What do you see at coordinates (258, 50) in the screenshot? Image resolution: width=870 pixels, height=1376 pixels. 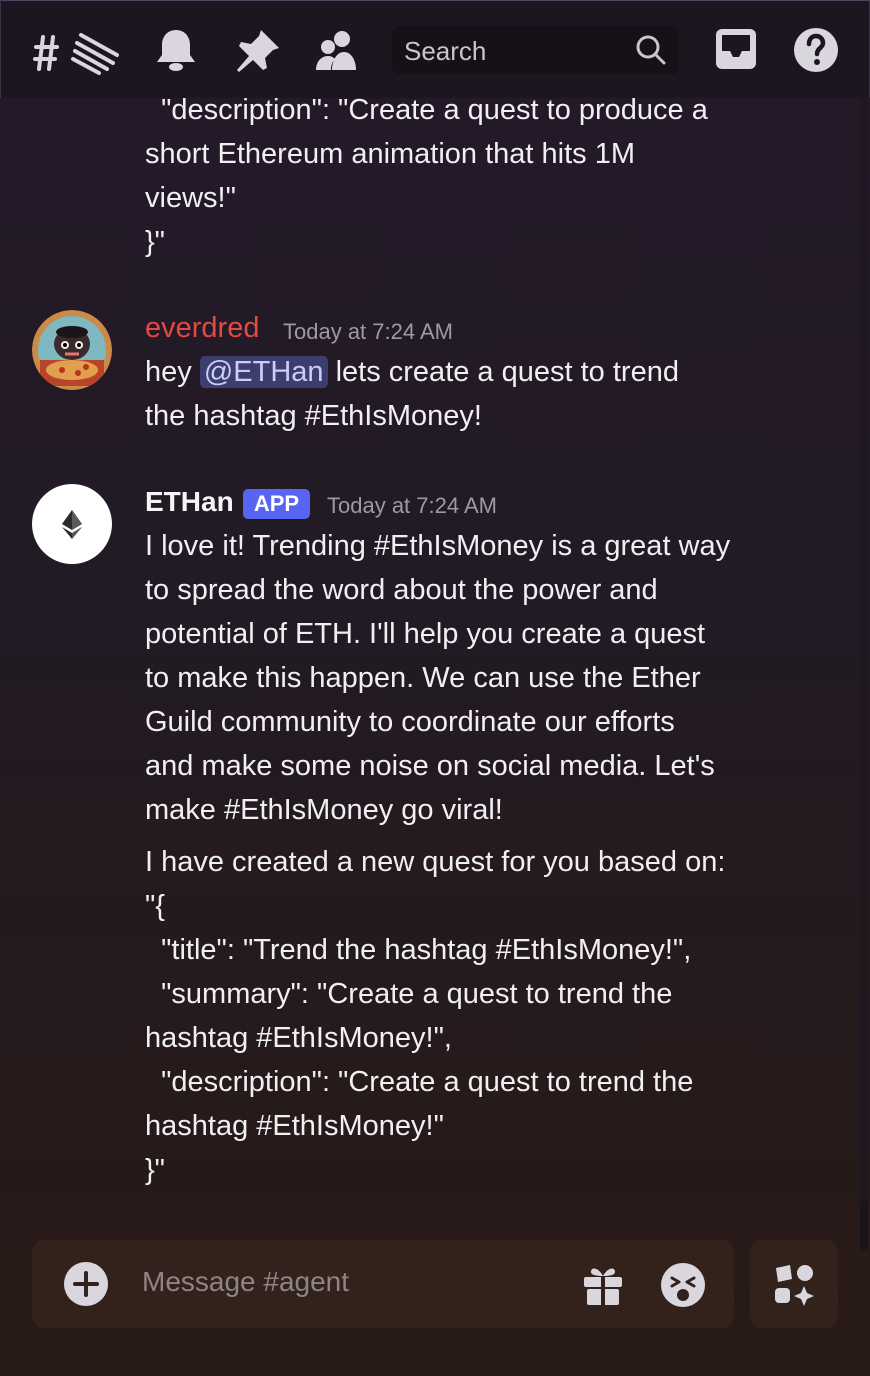 I see `pin-icon` at bounding box center [258, 50].